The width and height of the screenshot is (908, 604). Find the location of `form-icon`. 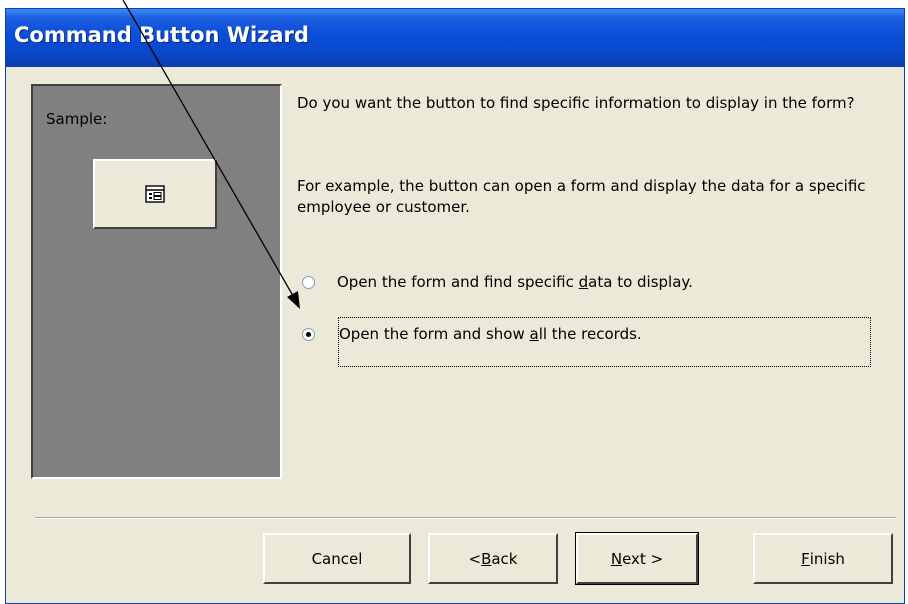

form-icon is located at coordinates (155, 194).